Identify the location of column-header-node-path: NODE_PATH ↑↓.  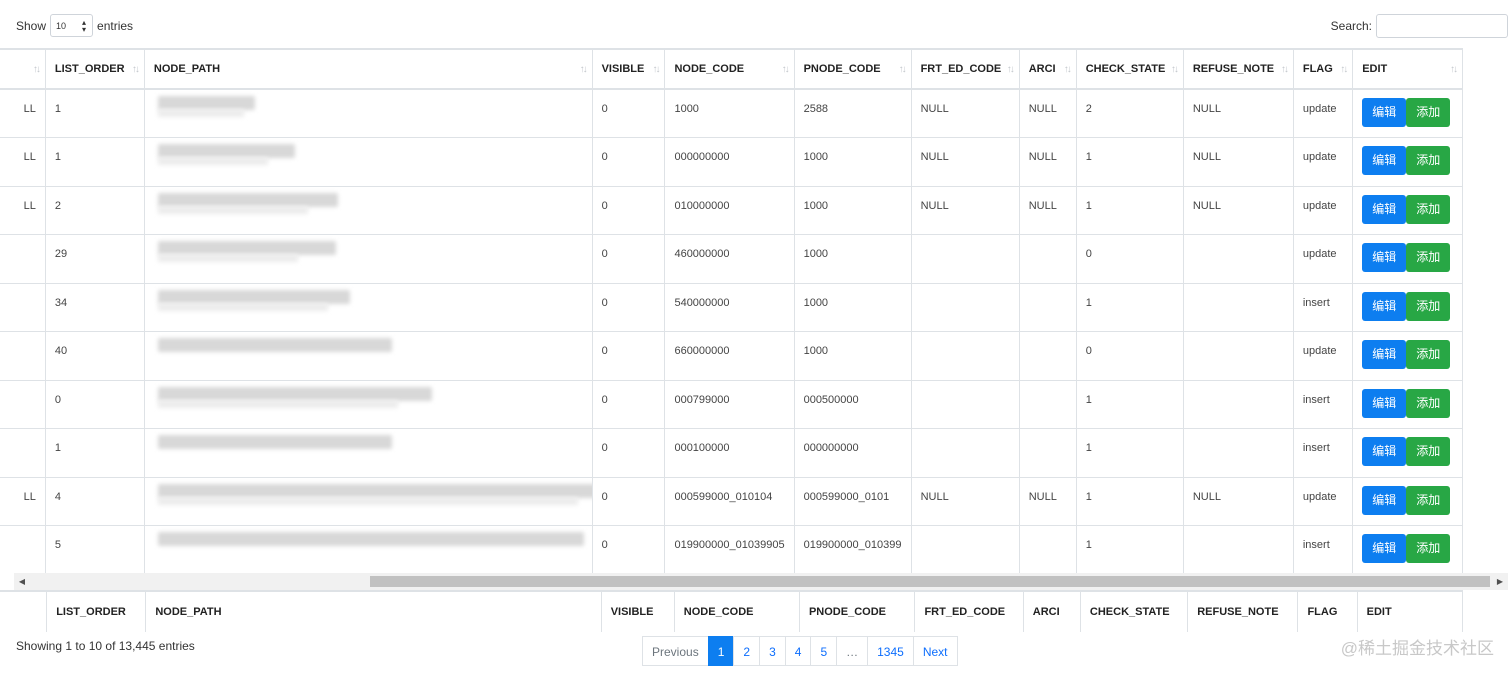
(368, 69).